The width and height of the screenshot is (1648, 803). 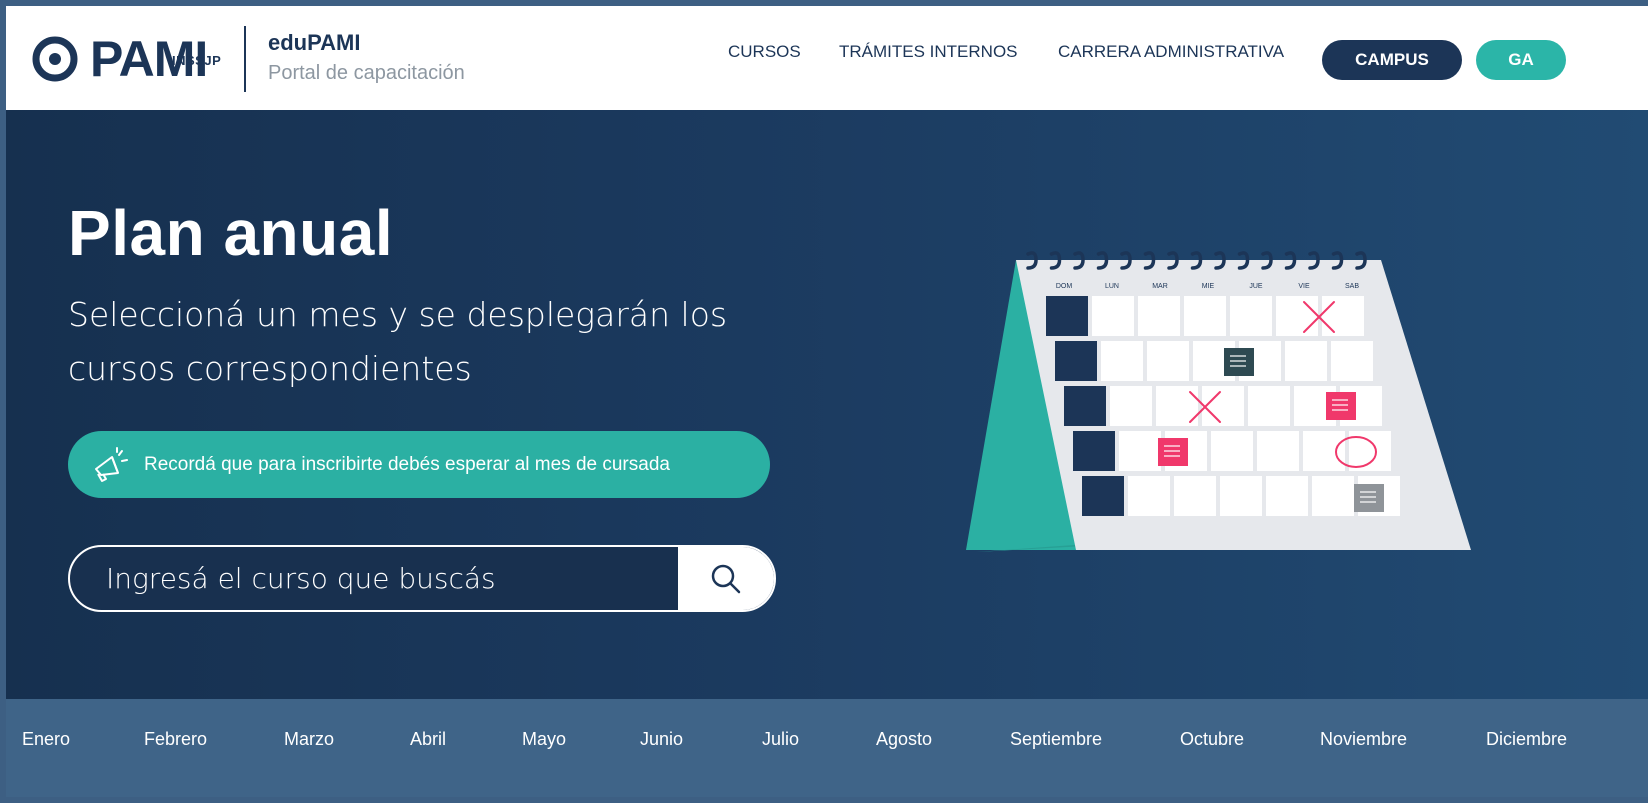 What do you see at coordinates (1526, 739) in the screenshot?
I see `month-diciembre: Diciembre` at bounding box center [1526, 739].